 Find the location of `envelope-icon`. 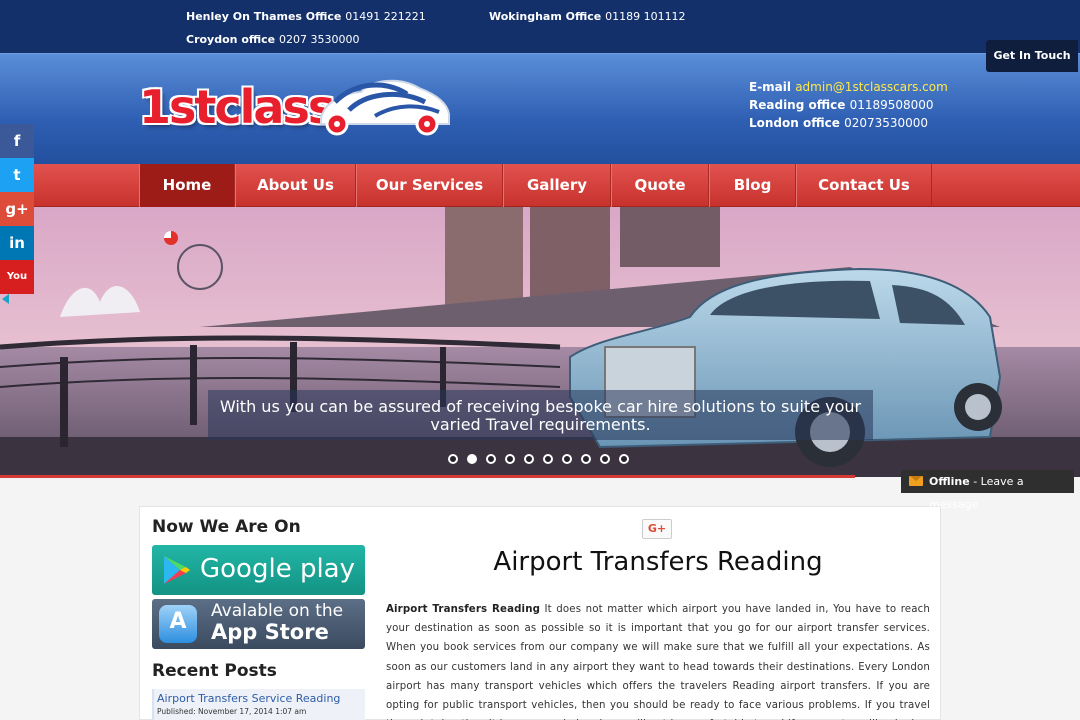

envelope-icon is located at coordinates (916, 481).